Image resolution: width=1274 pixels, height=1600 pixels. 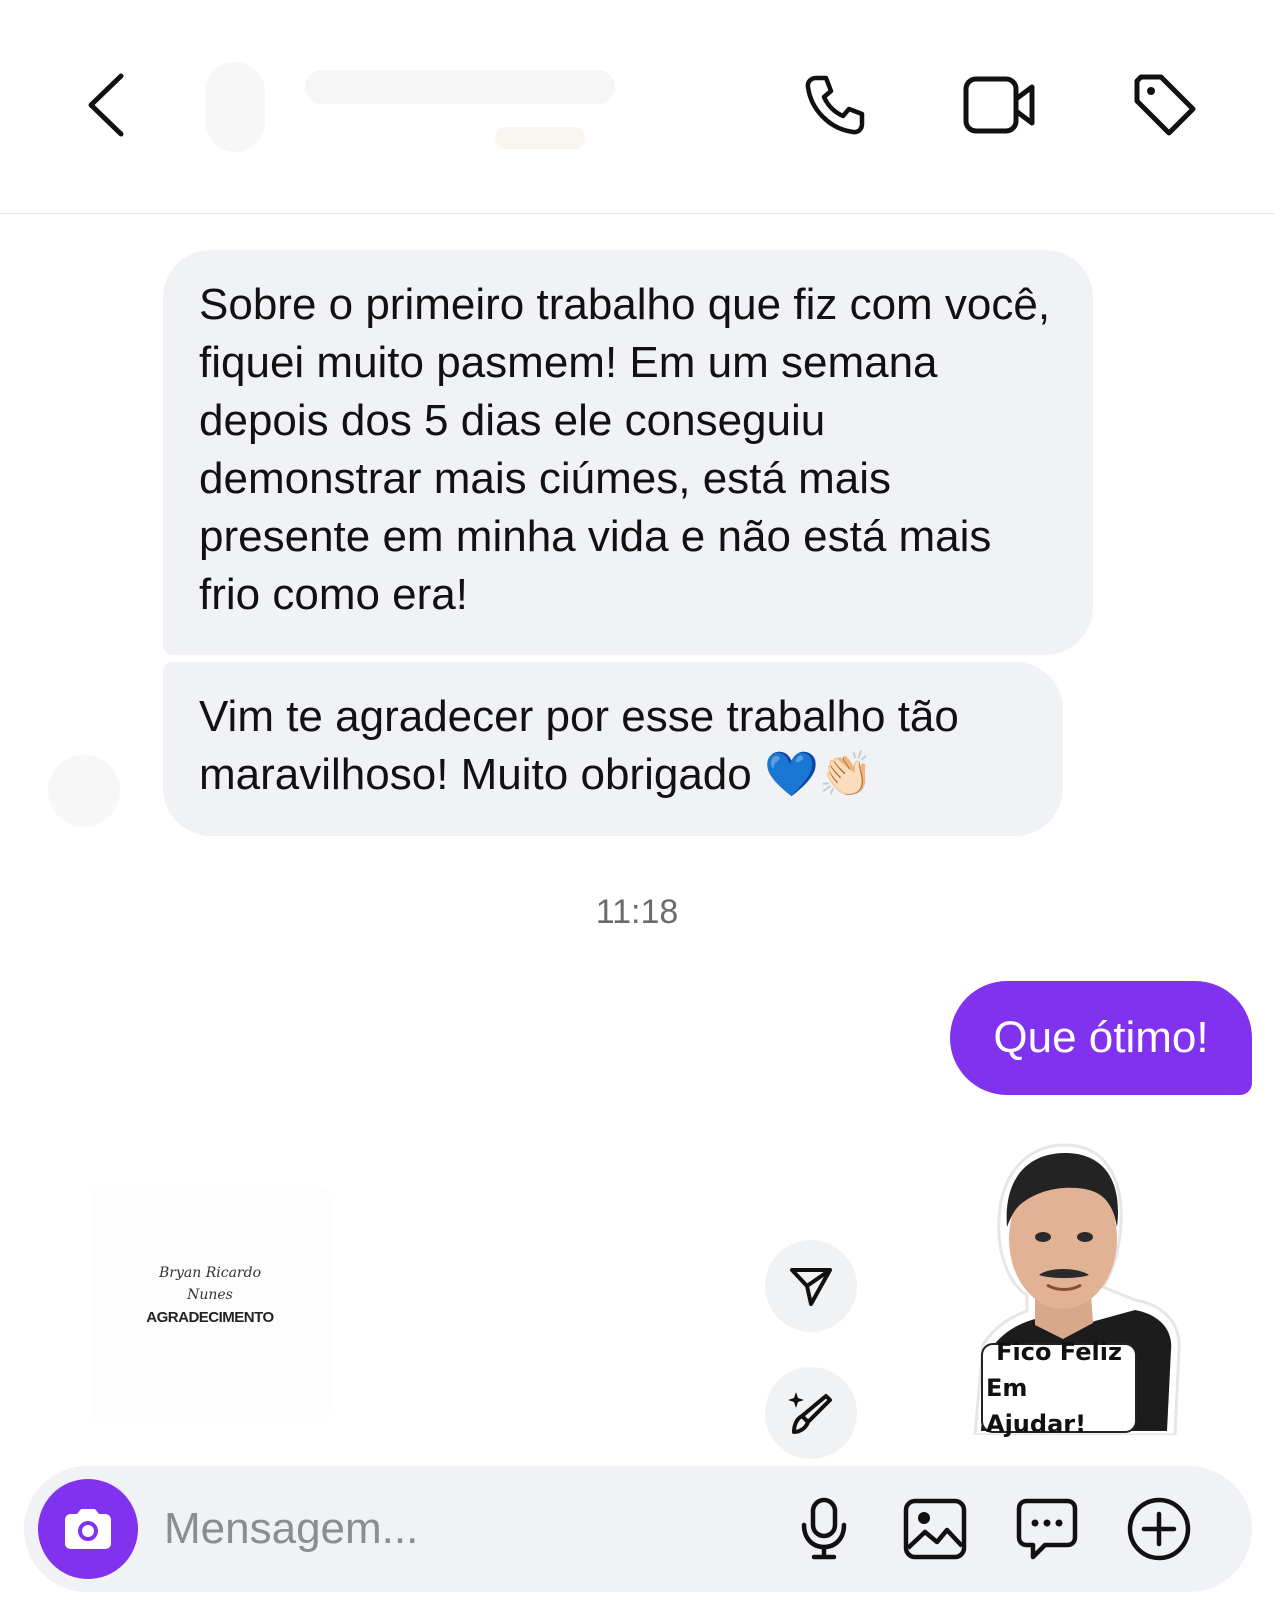 What do you see at coordinates (210, 1295) in the screenshot?
I see `image-script-line2: Nunes` at bounding box center [210, 1295].